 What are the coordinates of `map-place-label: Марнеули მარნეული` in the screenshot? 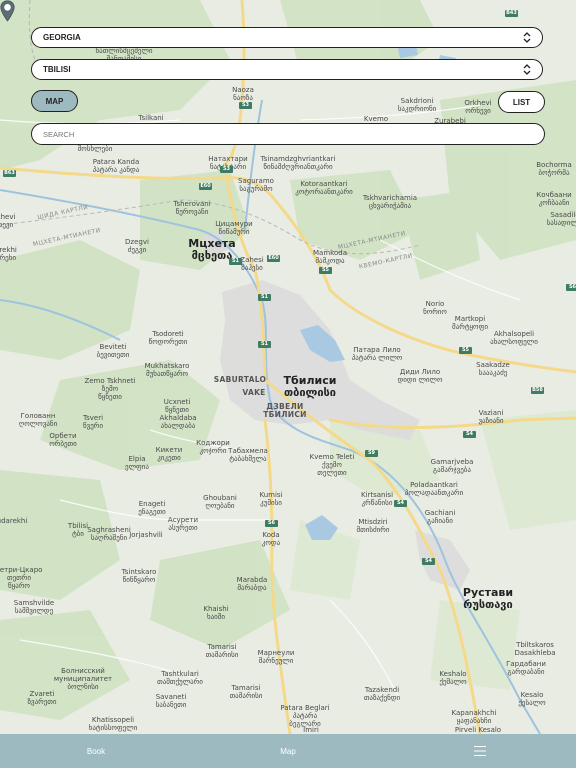 It's located at (276, 657).